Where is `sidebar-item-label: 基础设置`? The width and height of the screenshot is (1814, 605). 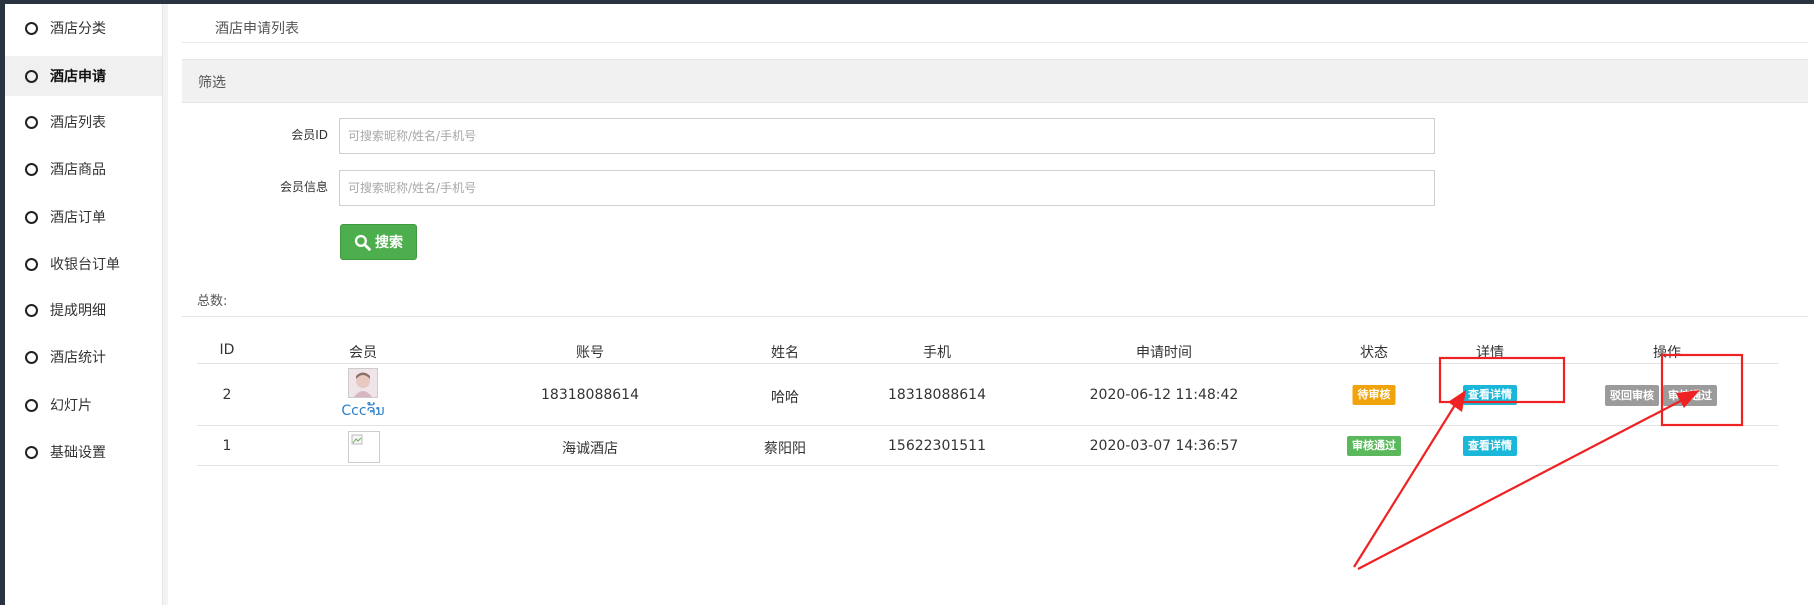
sidebar-item-label: 基础设置 is located at coordinates (78, 453).